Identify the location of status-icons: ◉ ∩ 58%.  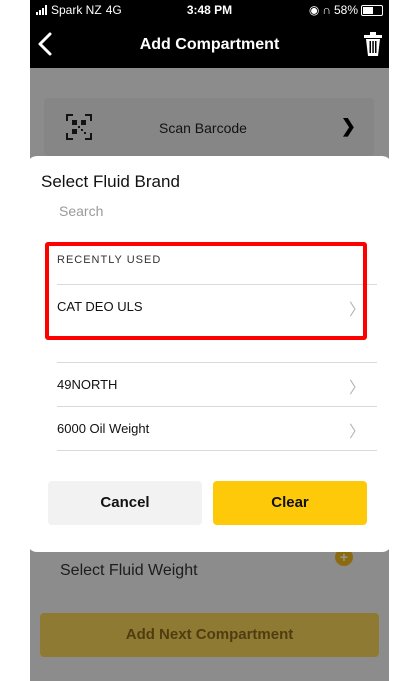
(346, 10).